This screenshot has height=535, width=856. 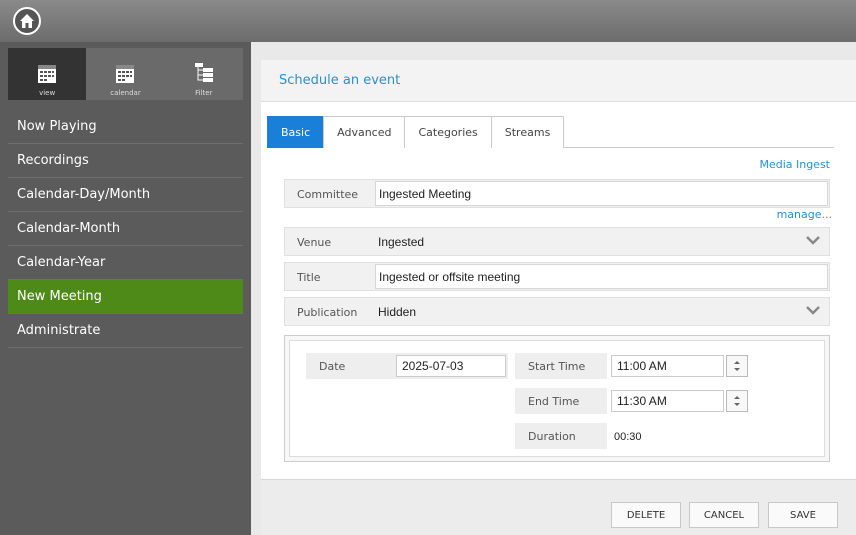 I want to click on title-label: Title, so click(x=309, y=277).